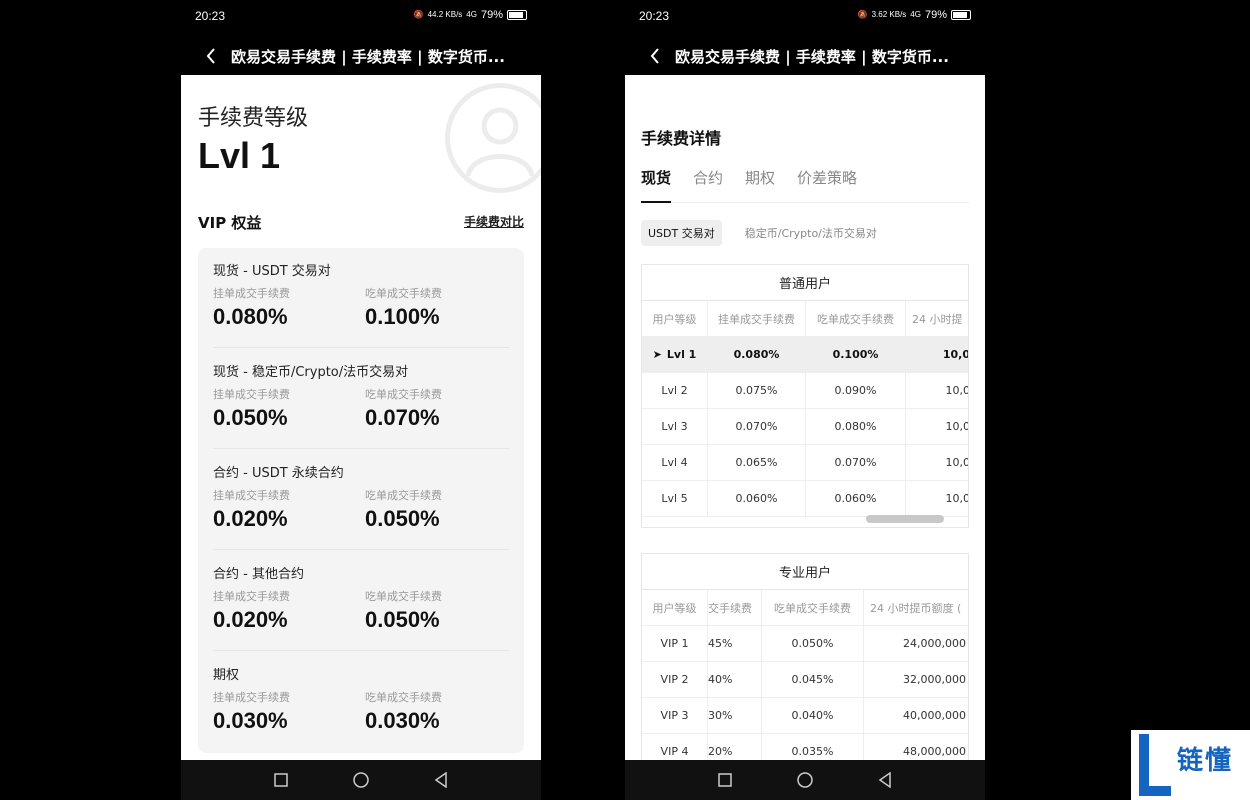 The image size is (1250, 800). Describe the element at coordinates (856, 426) in the screenshot. I see `taker-cell: 0.080%` at that location.